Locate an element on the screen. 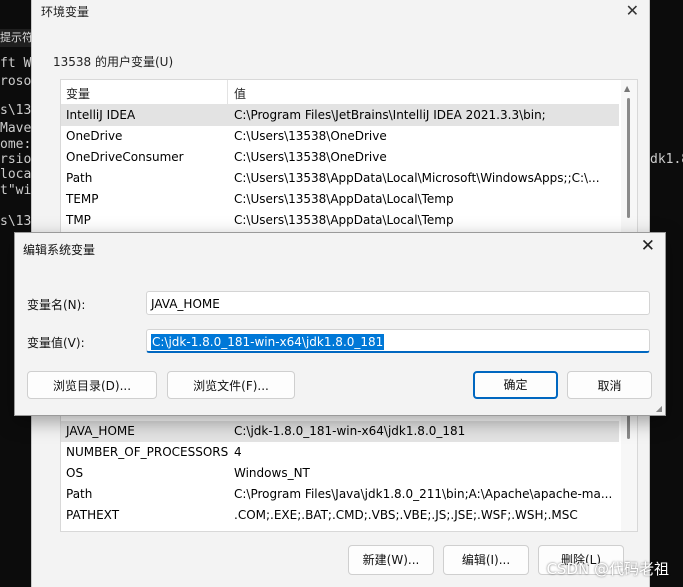 The image size is (683, 587). table-row: TMP C:\Users\13538\AppData\Local\Temp is located at coordinates (340, 220).